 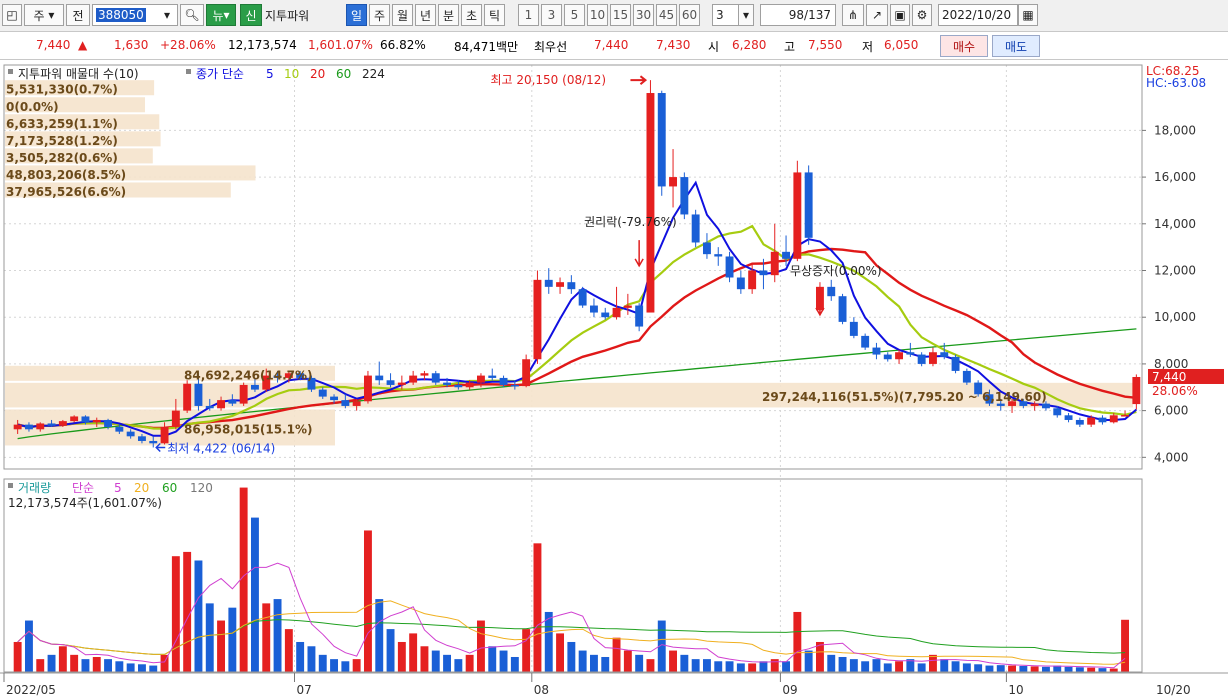 I want to click on price-tick-label: 10,000, so click(x=1175, y=317).